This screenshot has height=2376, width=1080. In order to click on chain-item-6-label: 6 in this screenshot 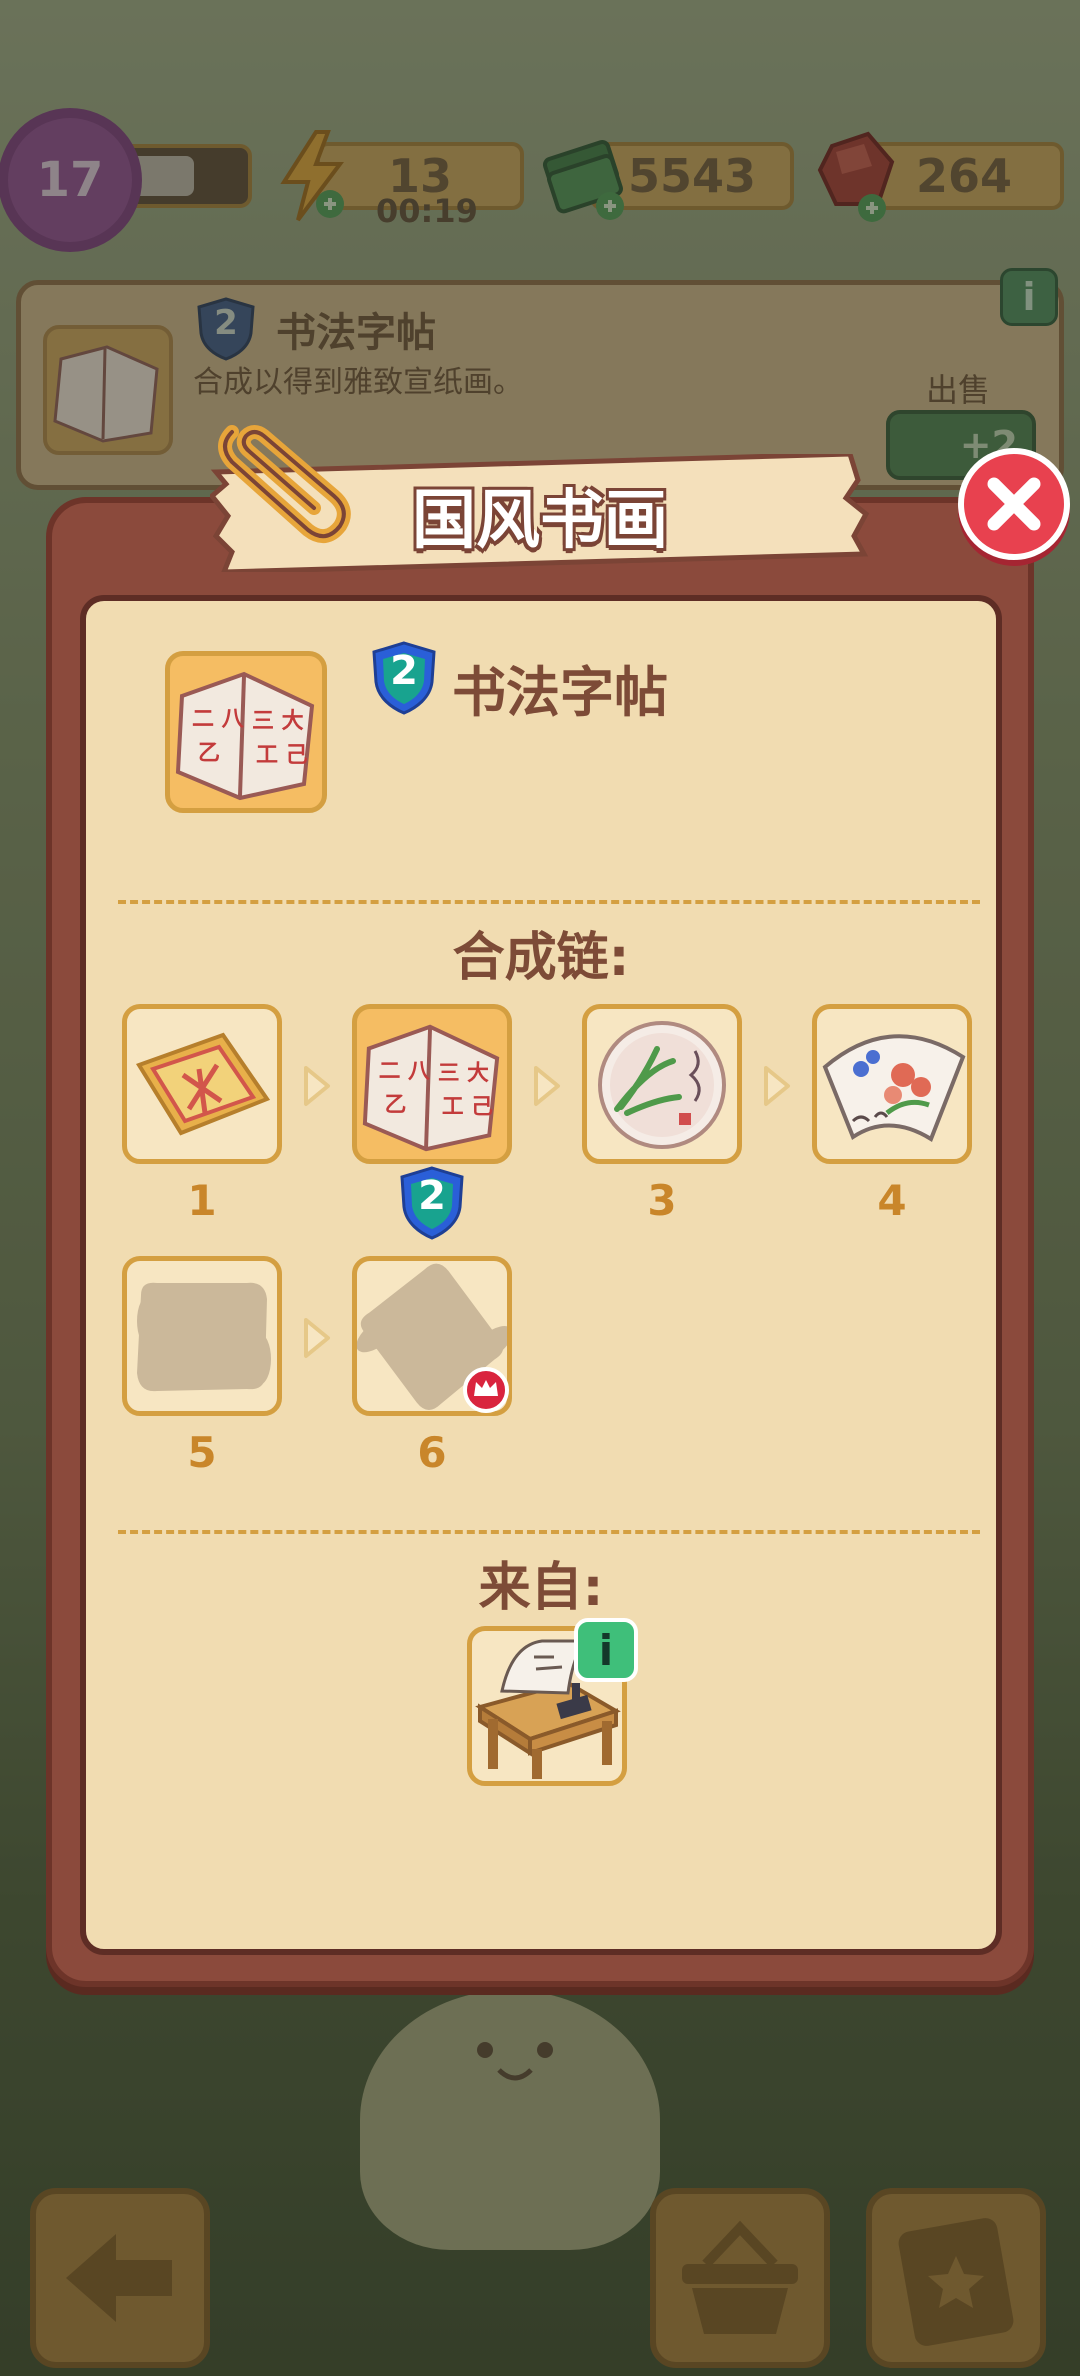, I will do `click(432, 1452)`.